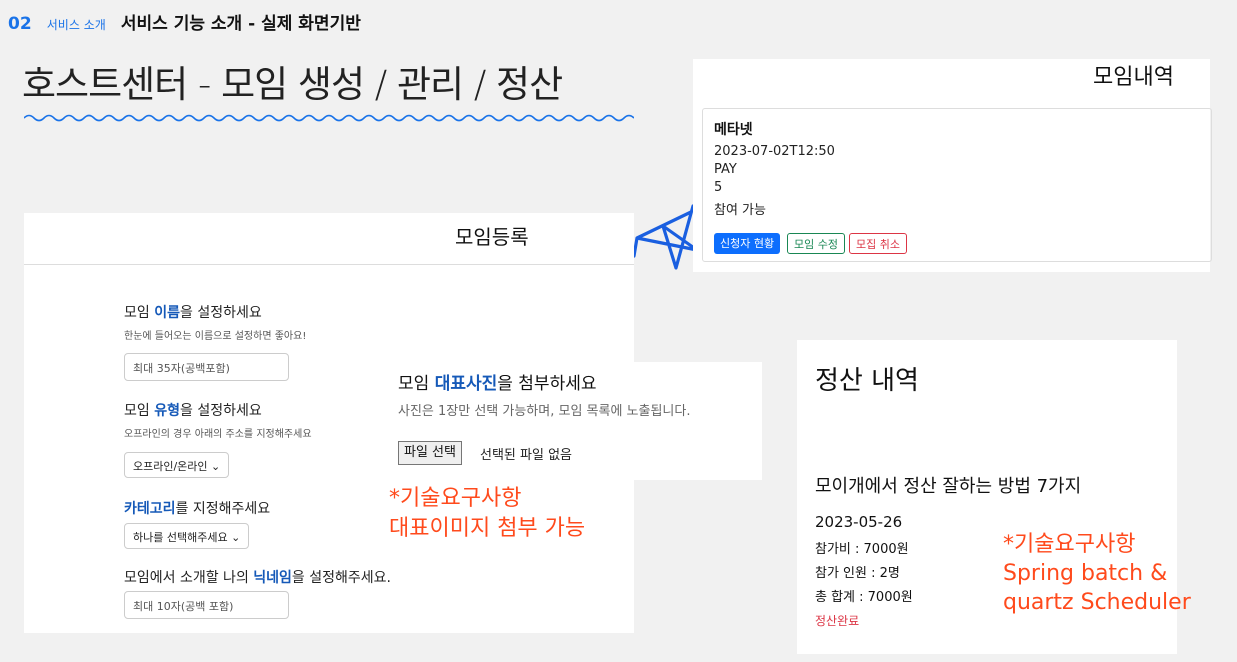 The image size is (1237, 662). What do you see at coordinates (487, 513) in the screenshot?
I see `tech-requirement-note: *기술요구사항 대표이미지 첨부 가능` at bounding box center [487, 513].